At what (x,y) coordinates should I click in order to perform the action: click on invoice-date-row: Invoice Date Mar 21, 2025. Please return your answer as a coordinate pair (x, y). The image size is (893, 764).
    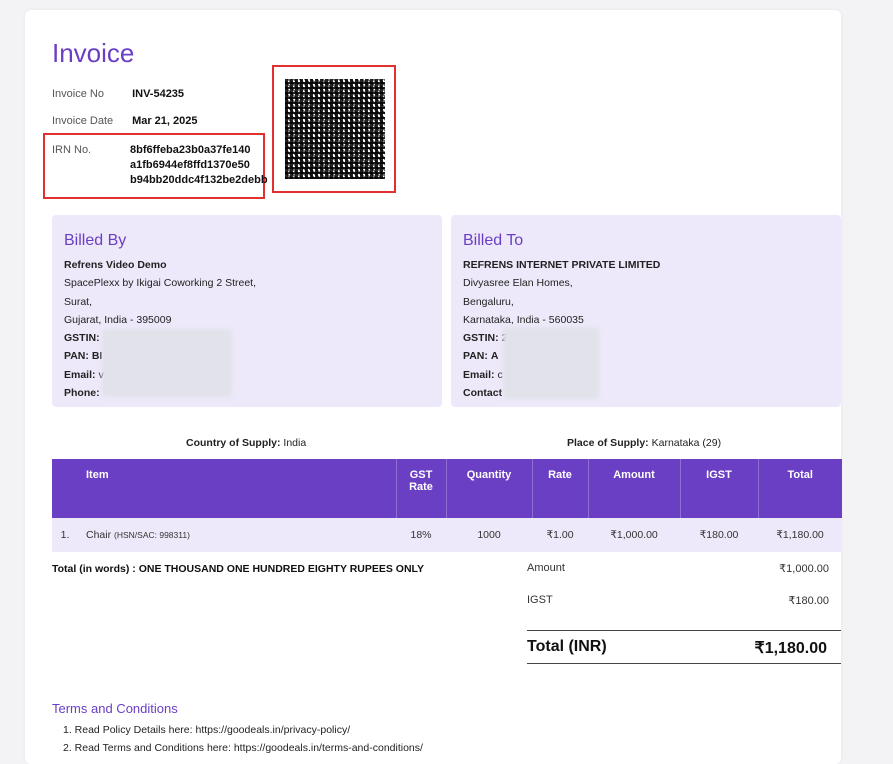
    Looking at the image, I should click on (125, 121).